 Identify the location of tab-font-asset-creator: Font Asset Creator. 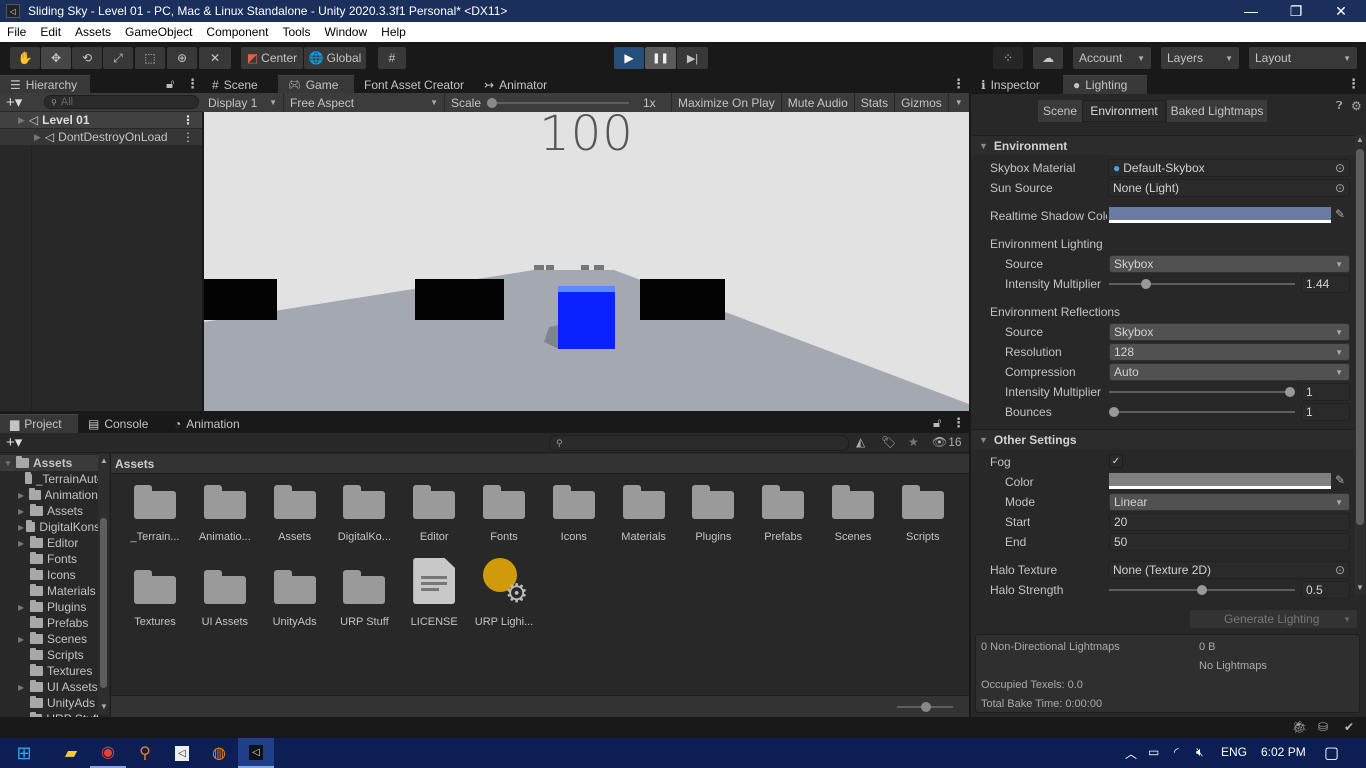
(414, 84).